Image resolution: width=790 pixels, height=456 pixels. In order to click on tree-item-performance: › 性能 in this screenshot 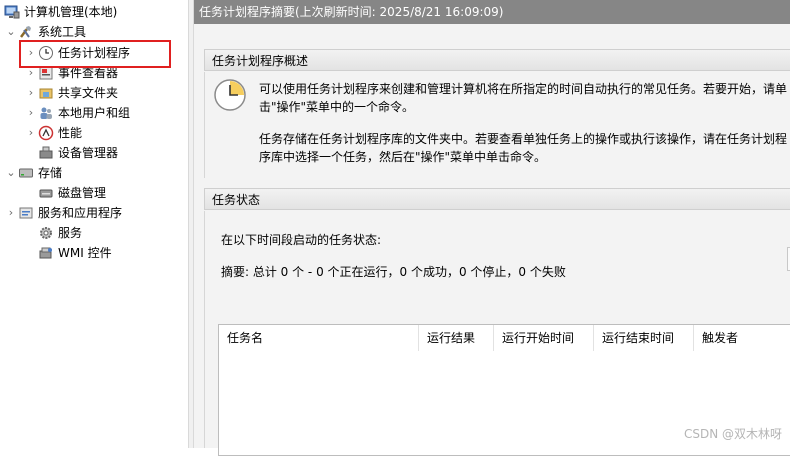, I will do `click(53, 133)`.